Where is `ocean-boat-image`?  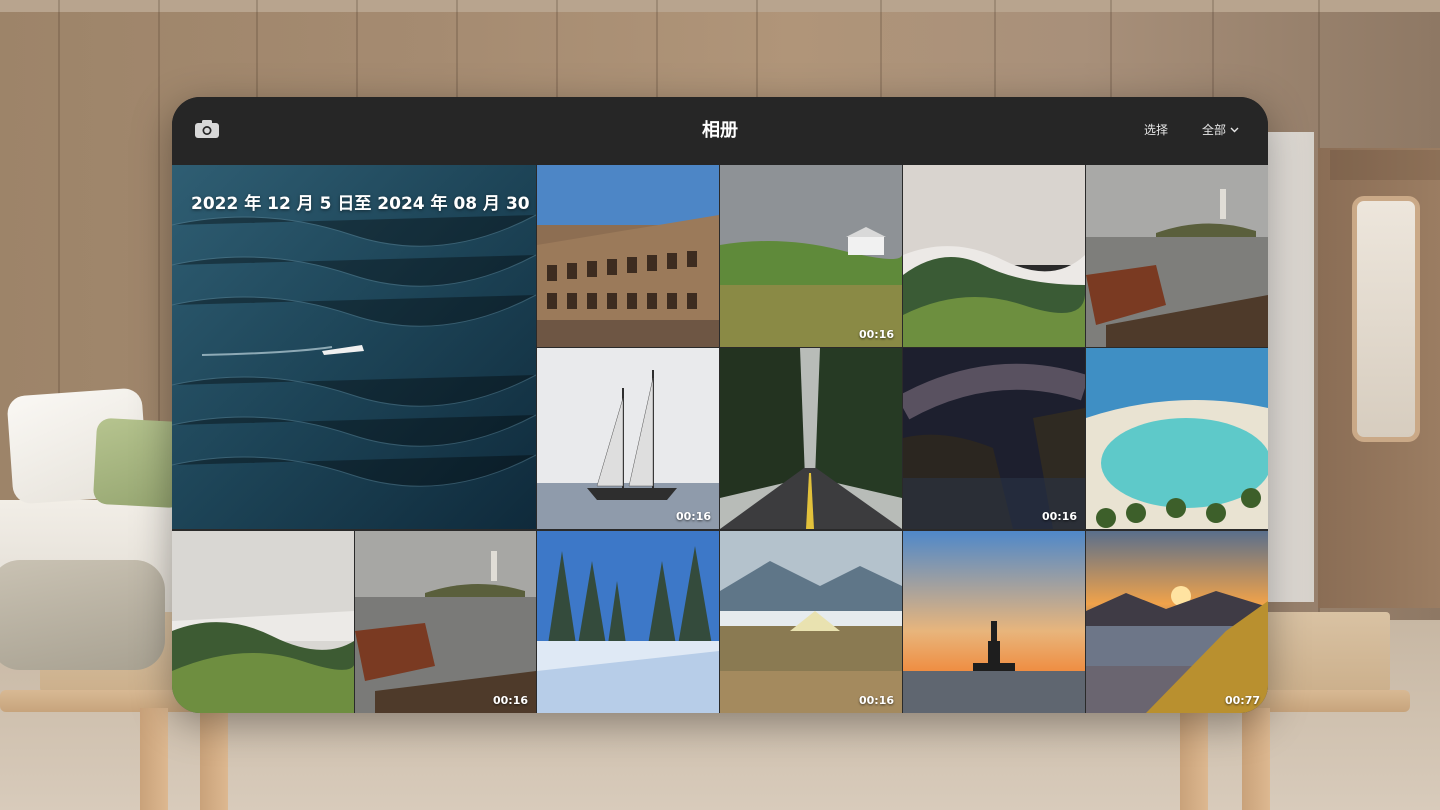
ocean-boat-image is located at coordinates (354, 347).